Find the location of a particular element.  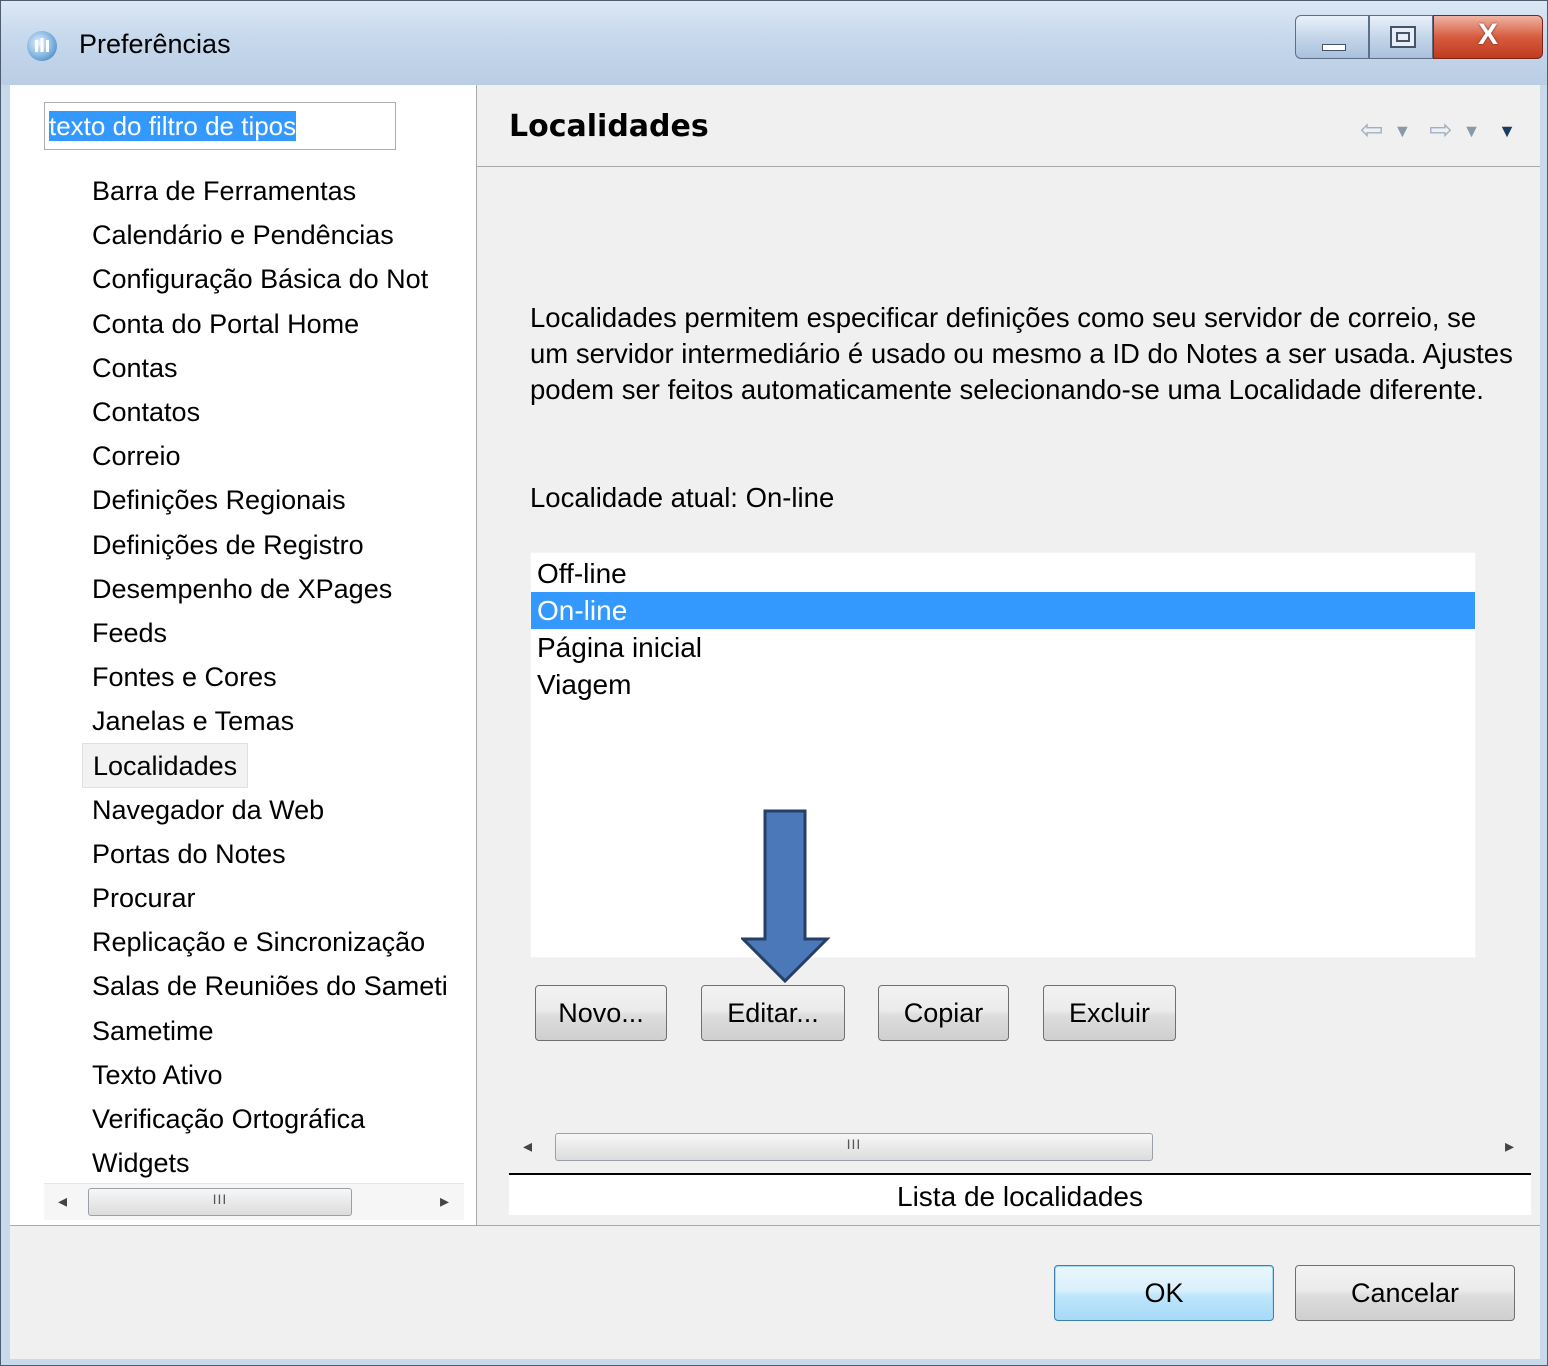

back-dropdown-icon: ▼ is located at coordinates (1402, 131).